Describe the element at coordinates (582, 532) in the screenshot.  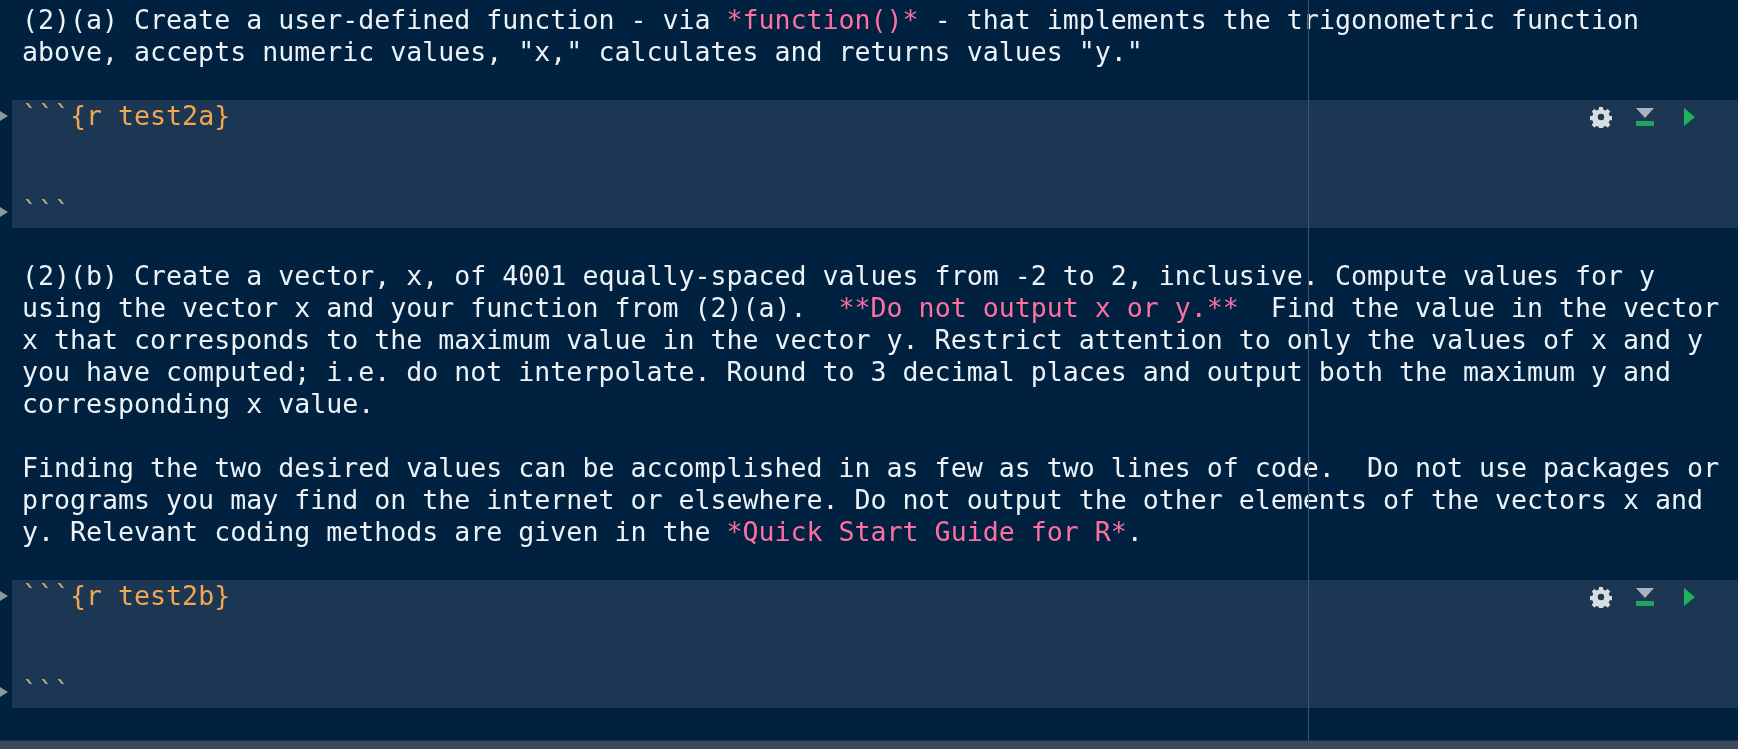
I see `text-line: y. Relevant coding methods are given in the *Quick Start Guide for R*.` at that location.